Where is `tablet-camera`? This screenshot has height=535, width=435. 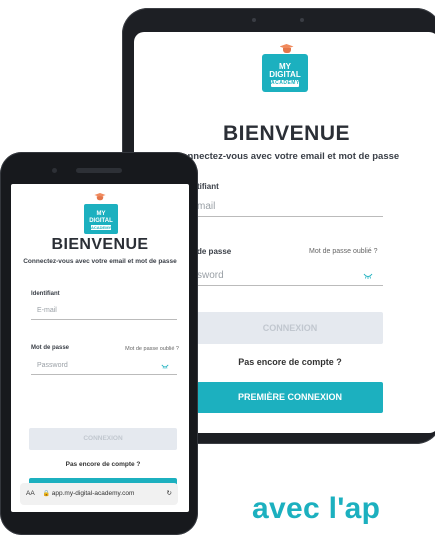 tablet-camera is located at coordinates (254, 20).